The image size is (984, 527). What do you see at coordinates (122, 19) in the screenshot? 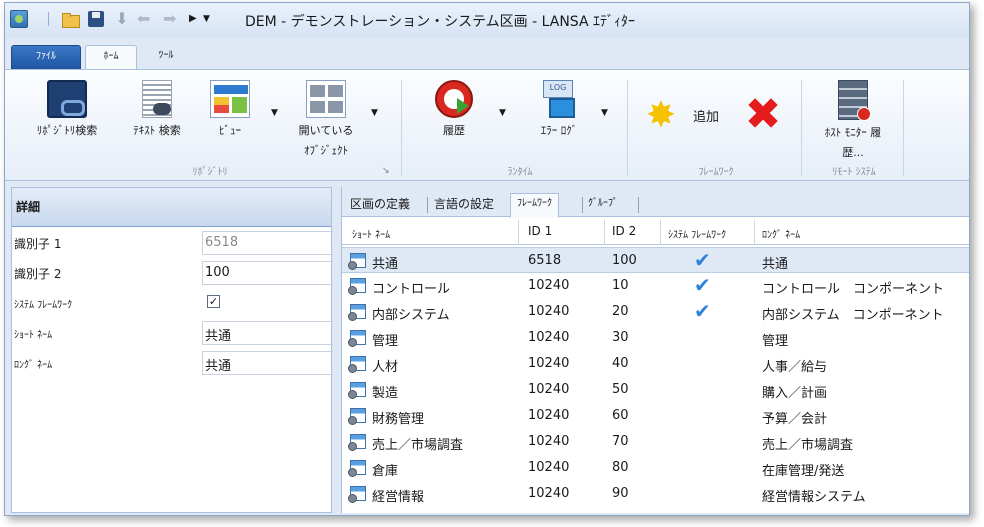
I see `download-icon: ⬇` at bounding box center [122, 19].